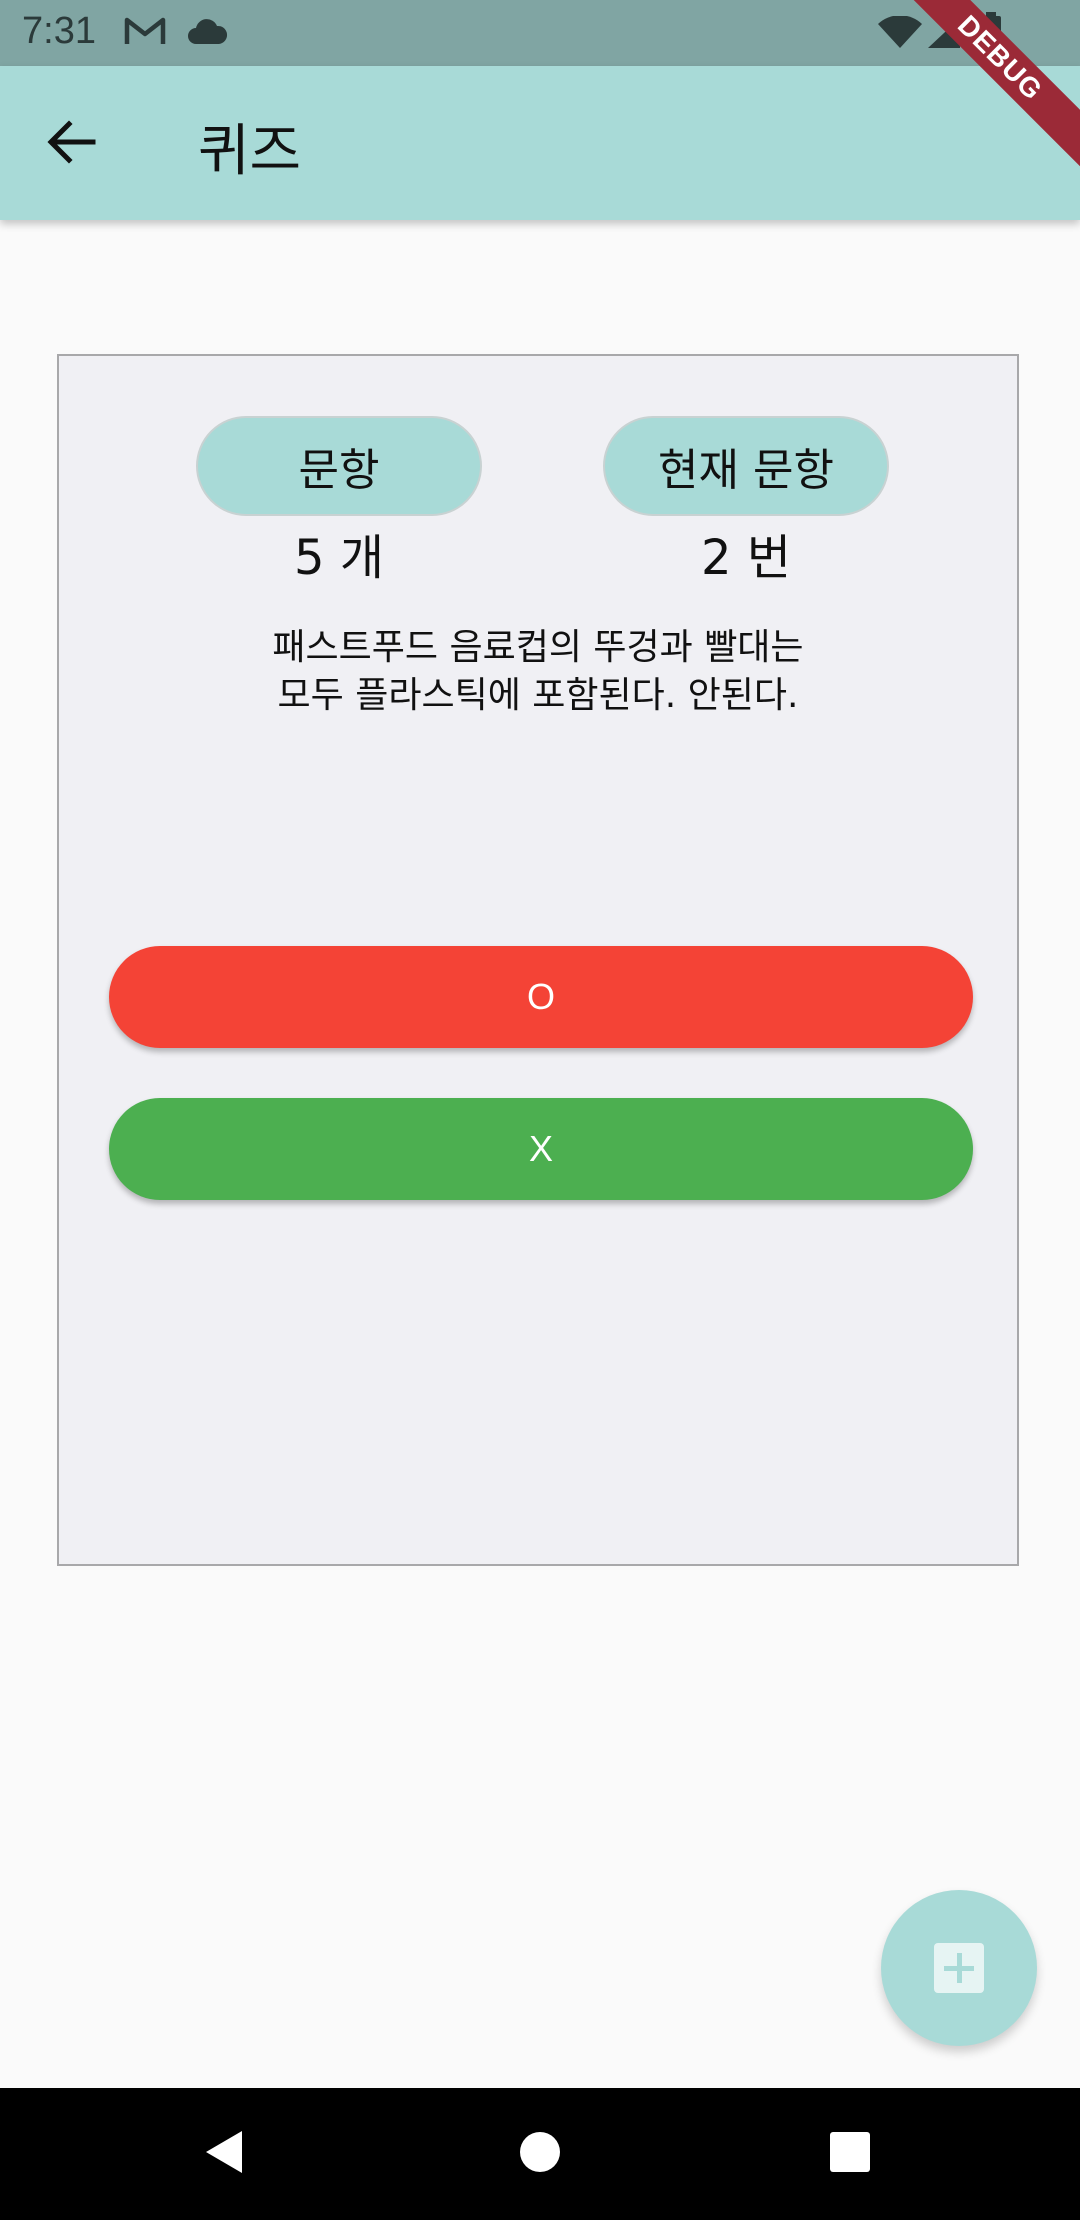  I want to click on system-nav-bar, so click(540, 2154).